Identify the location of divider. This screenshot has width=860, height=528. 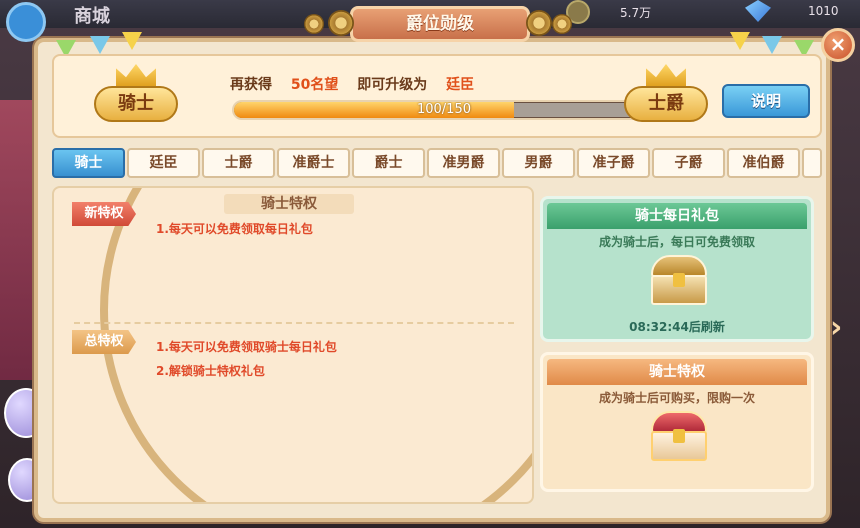
(294, 323).